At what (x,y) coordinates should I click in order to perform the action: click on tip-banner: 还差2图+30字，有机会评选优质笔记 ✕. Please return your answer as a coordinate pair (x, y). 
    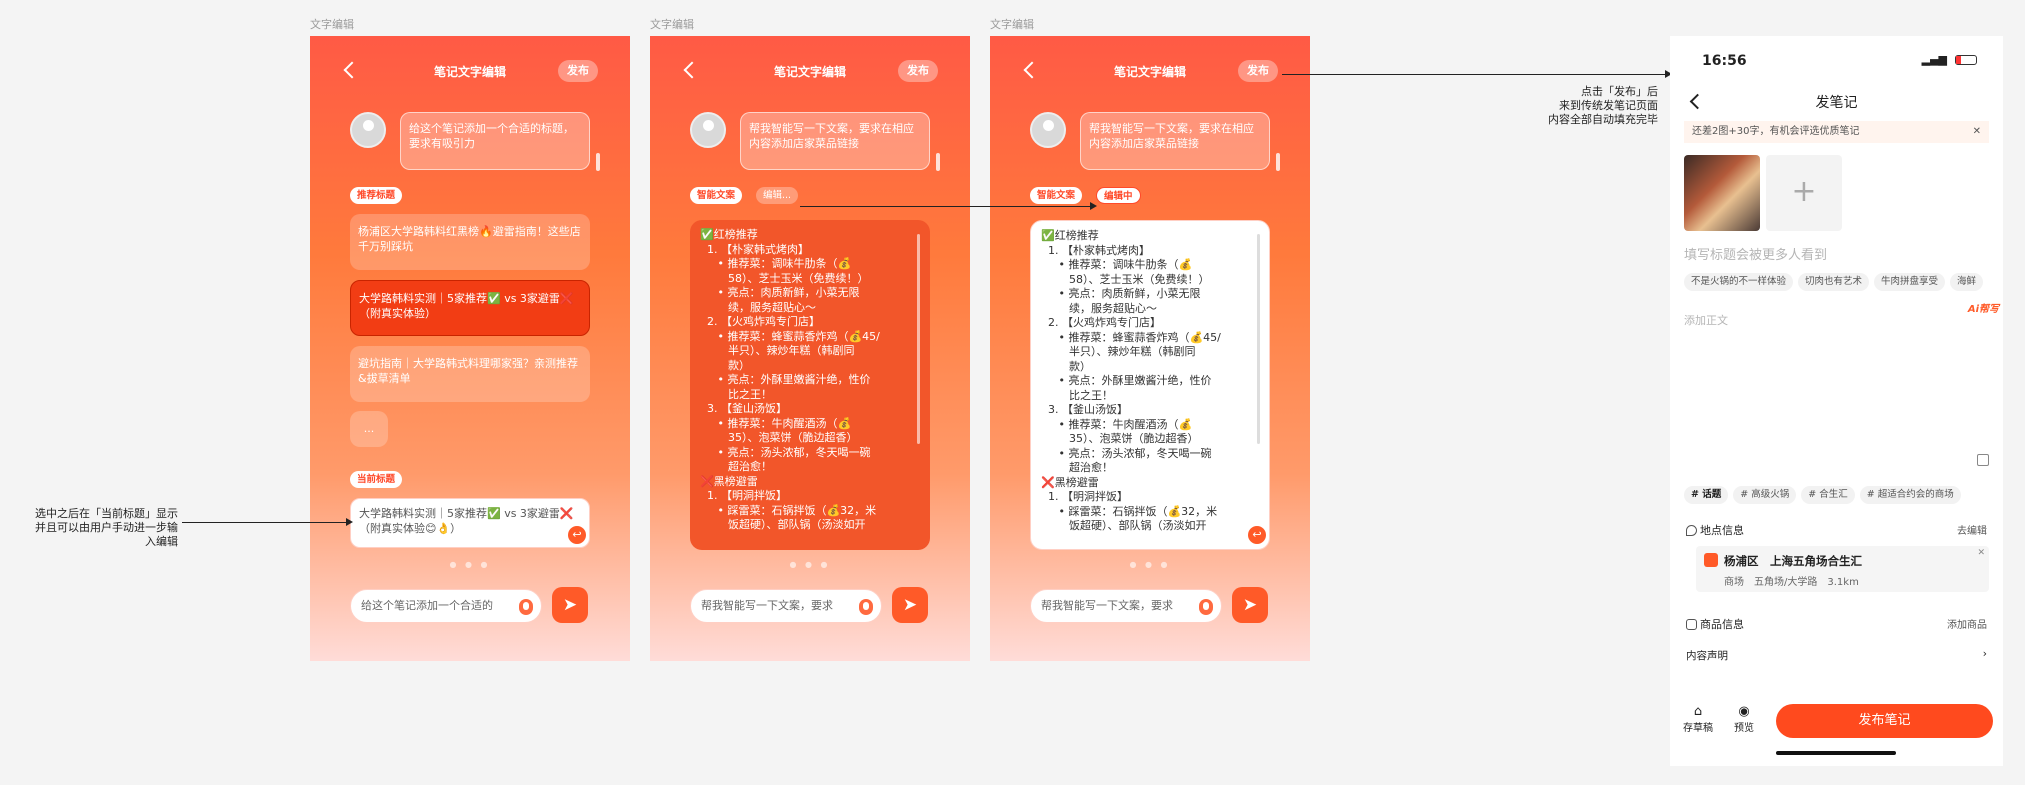
    Looking at the image, I should click on (1836, 132).